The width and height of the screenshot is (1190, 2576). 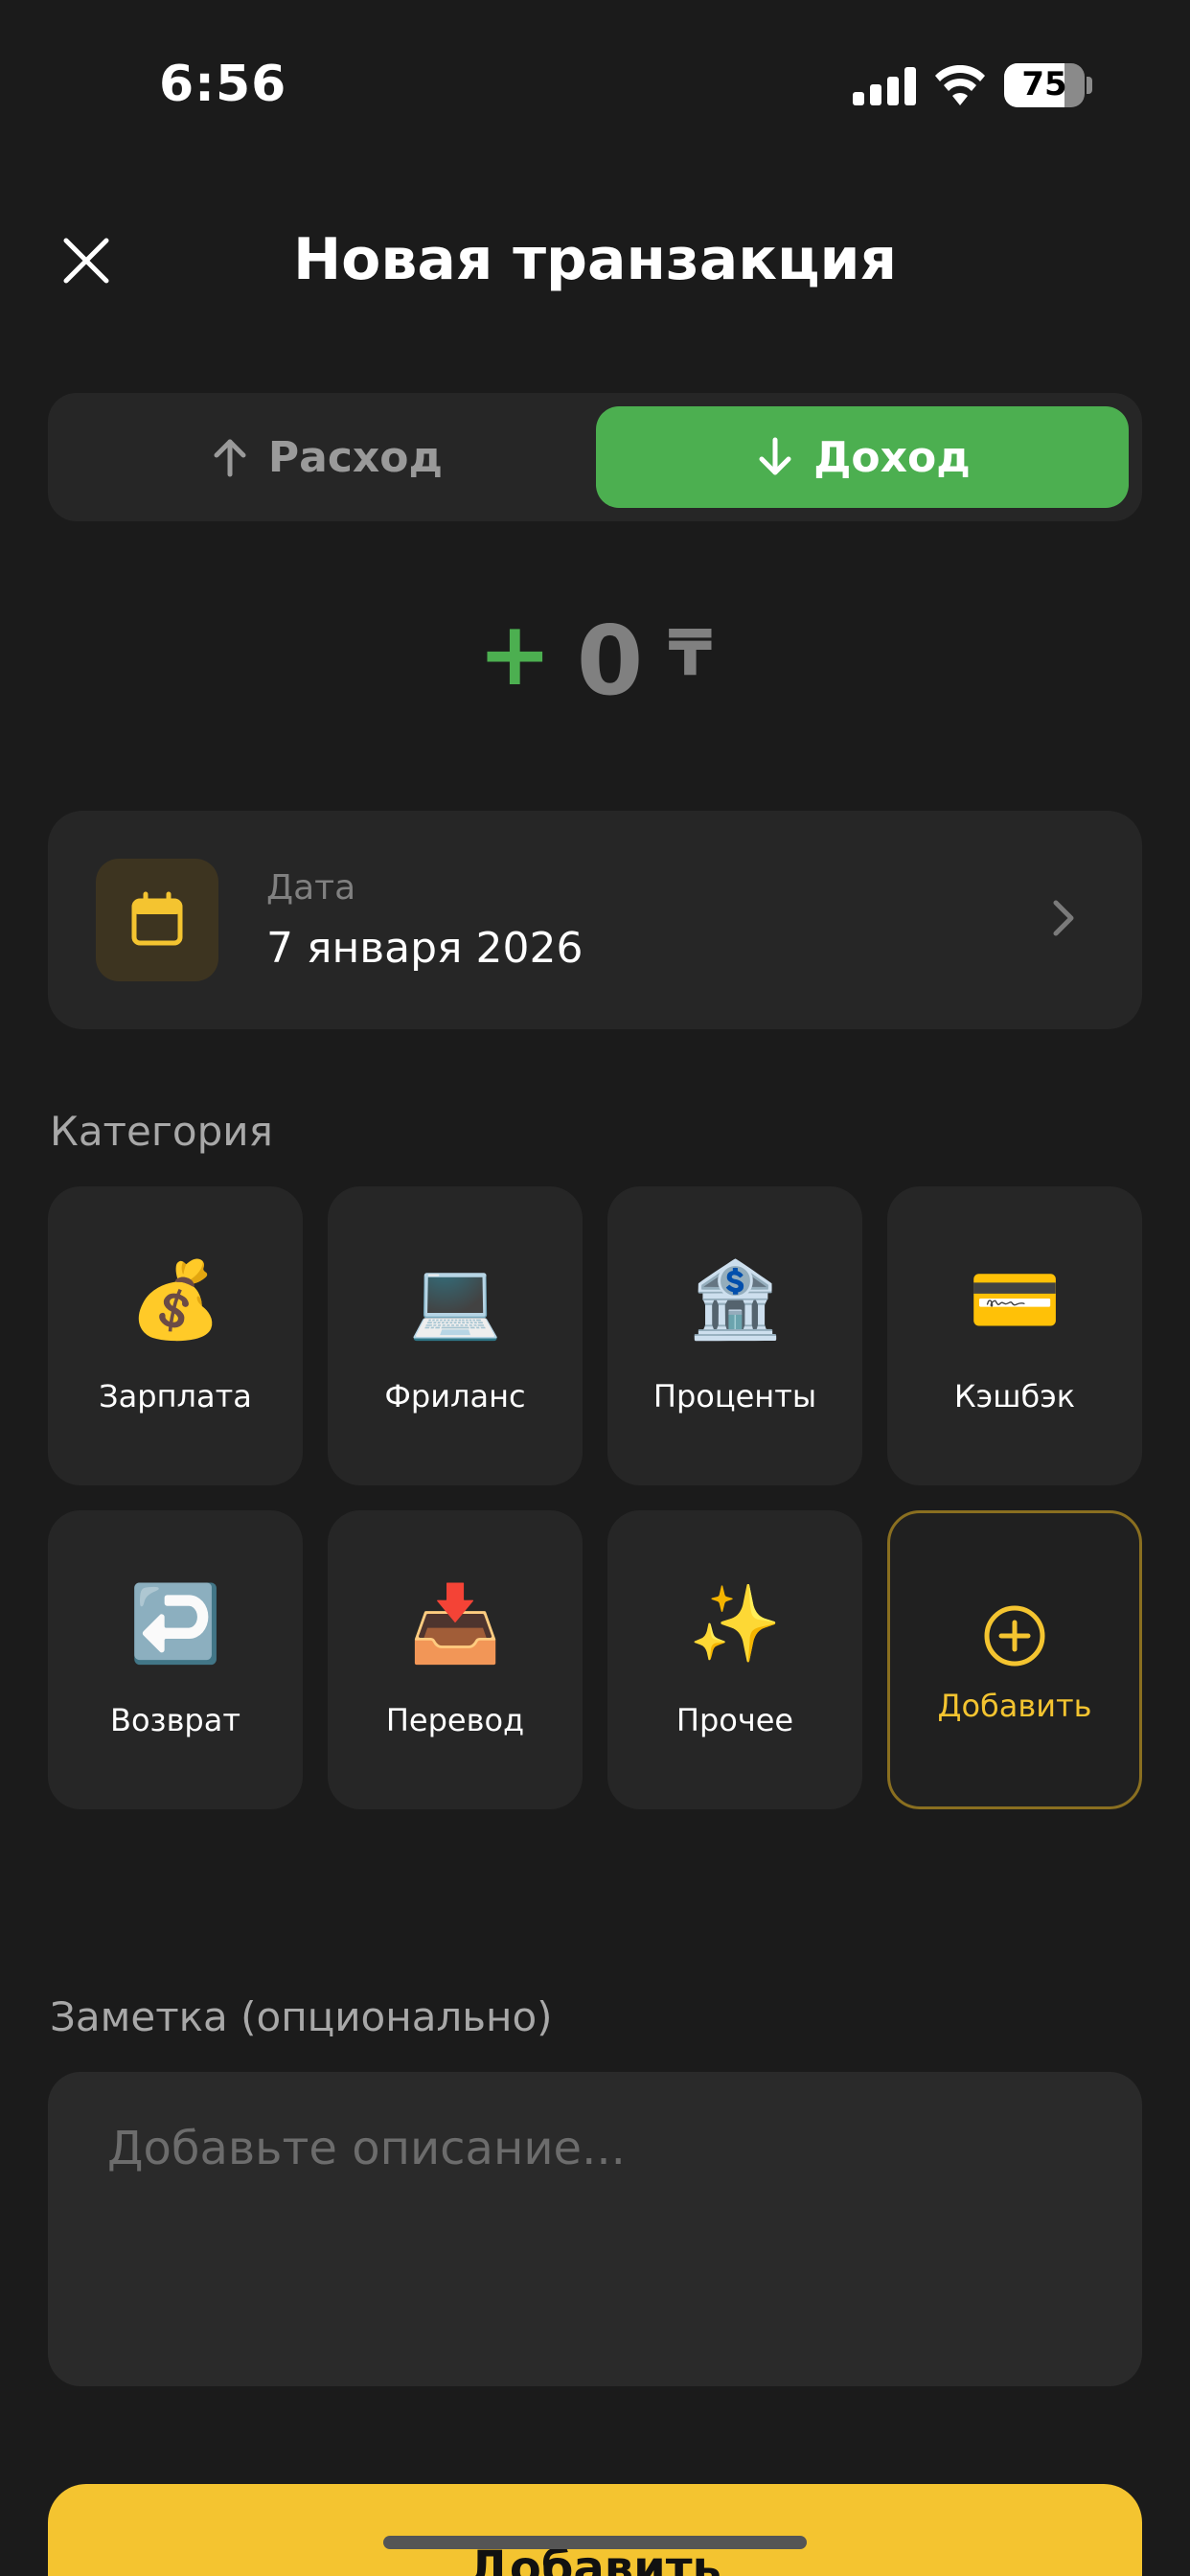 What do you see at coordinates (960, 85) in the screenshot?
I see `wifi-icon` at bounding box center [960, 85].